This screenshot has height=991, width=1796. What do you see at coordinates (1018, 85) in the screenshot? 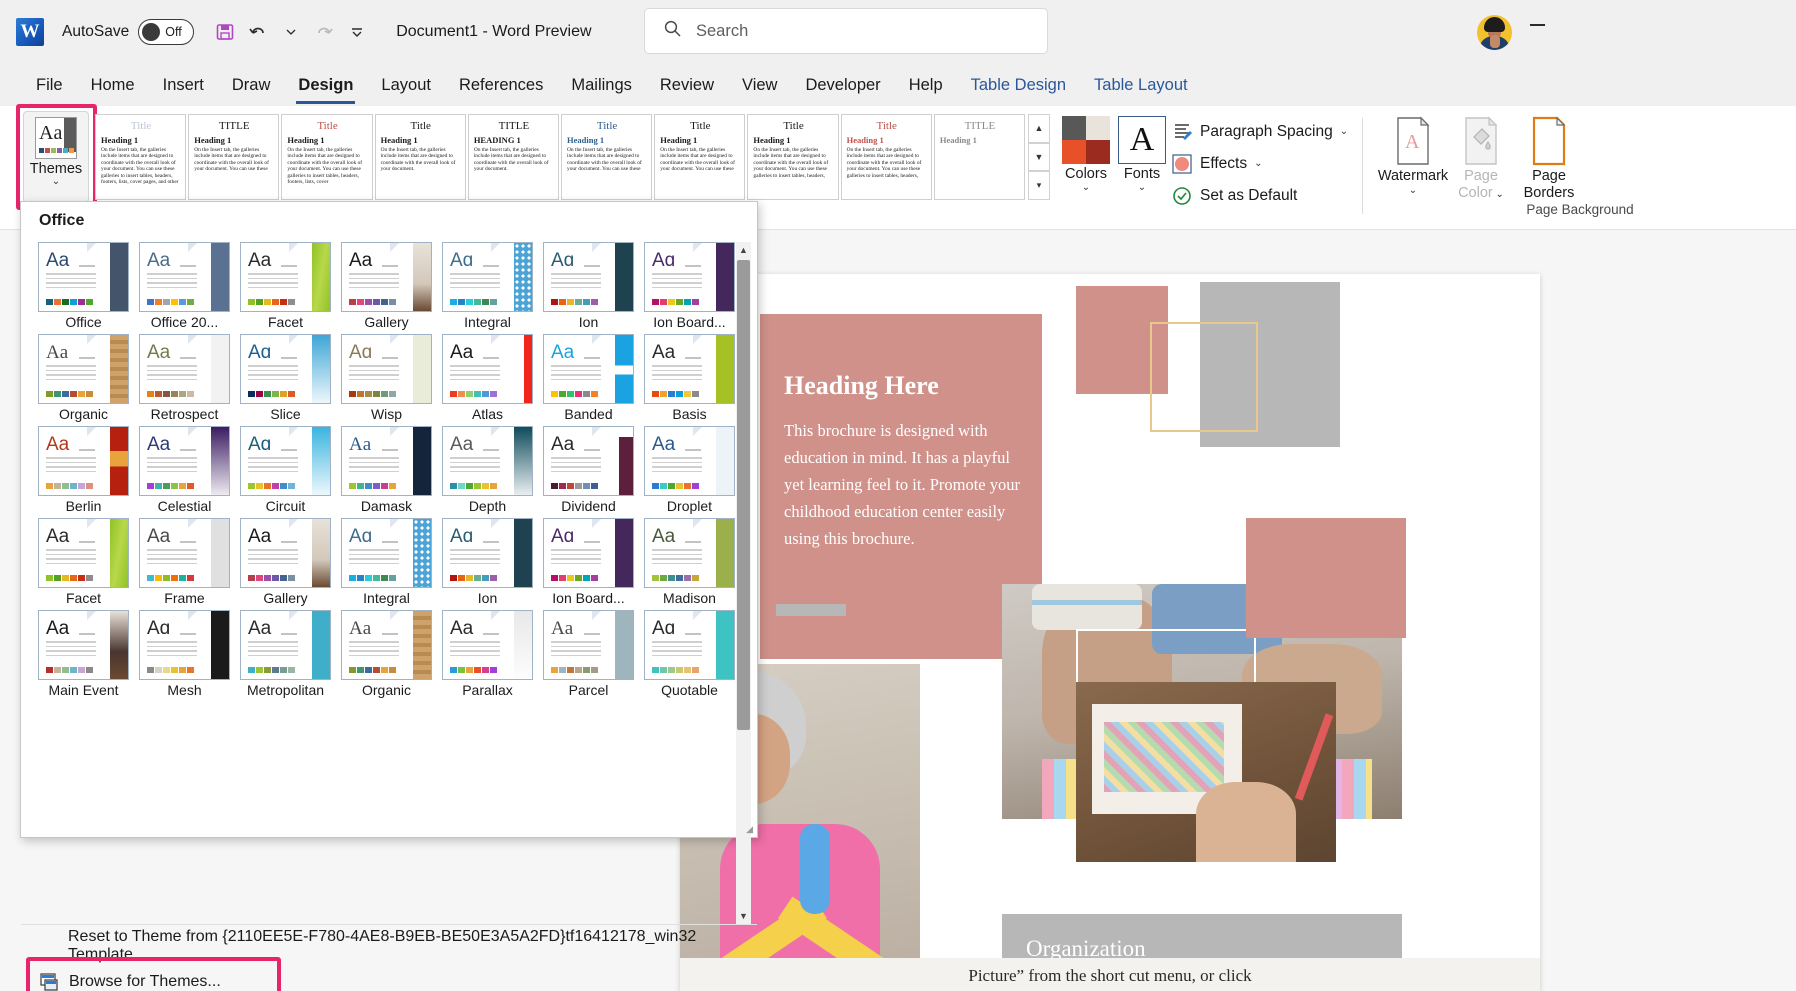
I see `tab-table-design: Table Design` at bounding box center [1018, 85].